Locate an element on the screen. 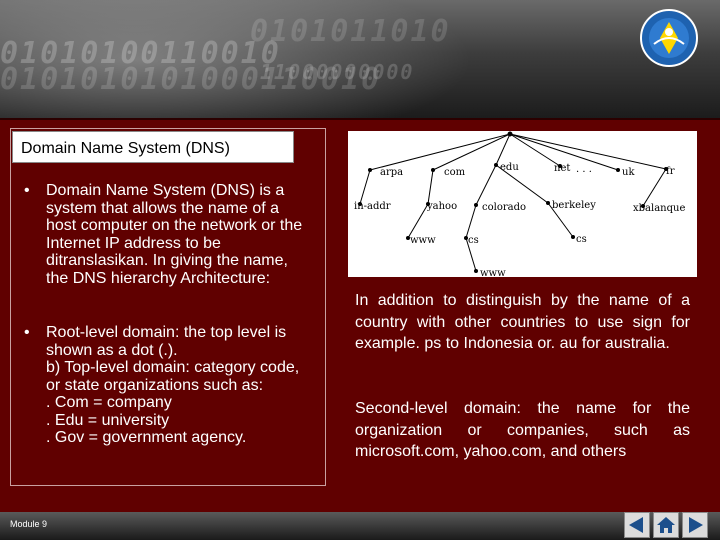  footer-bar is located at coordinates (360, 526).